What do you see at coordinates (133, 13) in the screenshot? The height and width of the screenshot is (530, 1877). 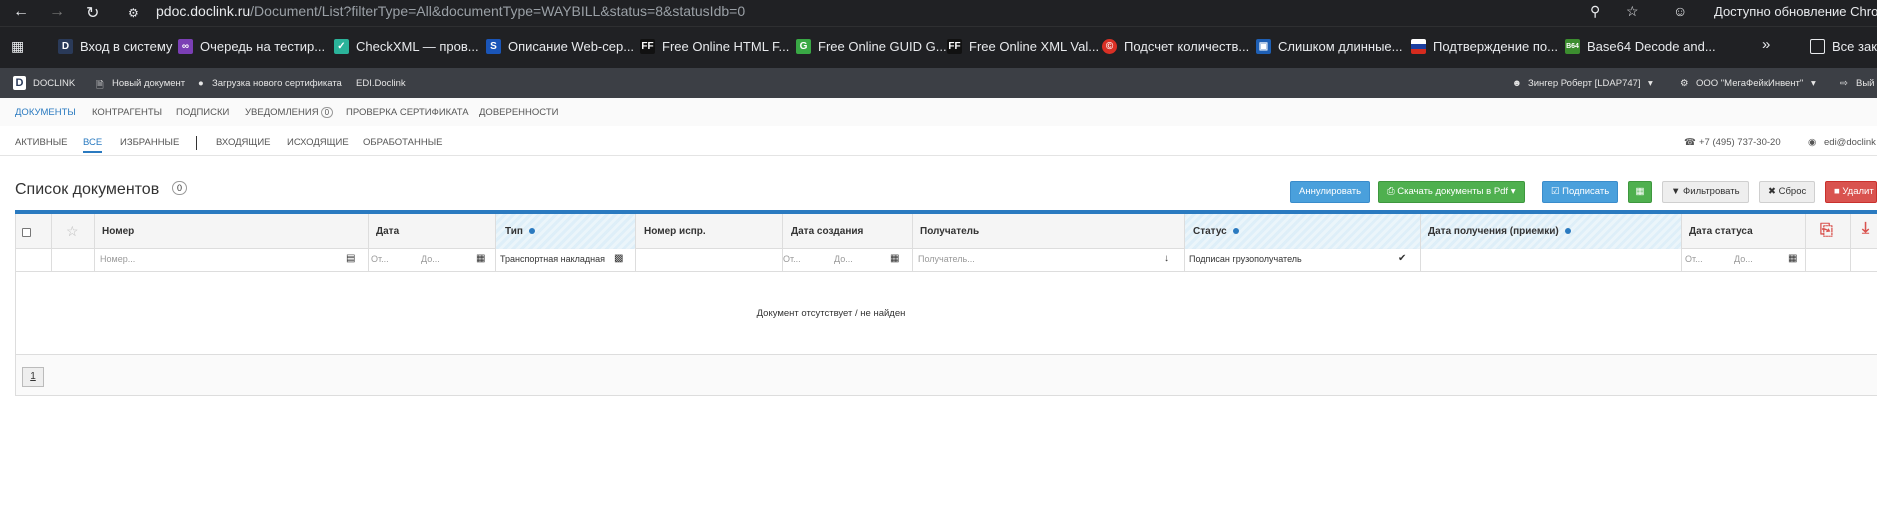 I see `site-info-icon: ⚙` at bounding box center [133, 13].